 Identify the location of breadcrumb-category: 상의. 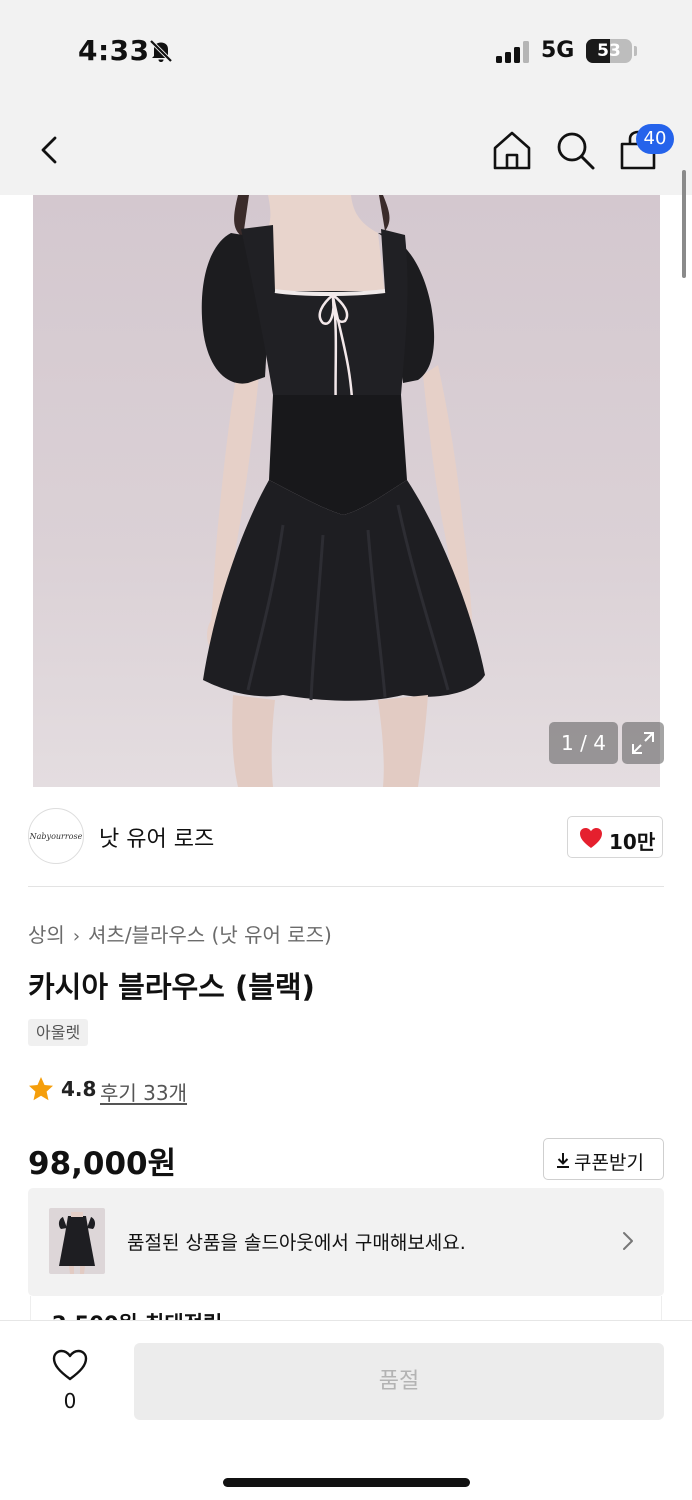
(46, 933).